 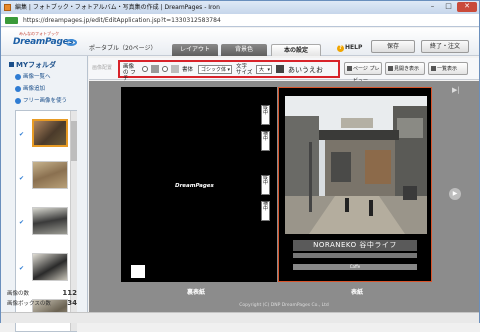 What do you see at coordinates (69, 293) in the screenshot?
I see `image-count-value: 112` at bounding box center [69, 293].